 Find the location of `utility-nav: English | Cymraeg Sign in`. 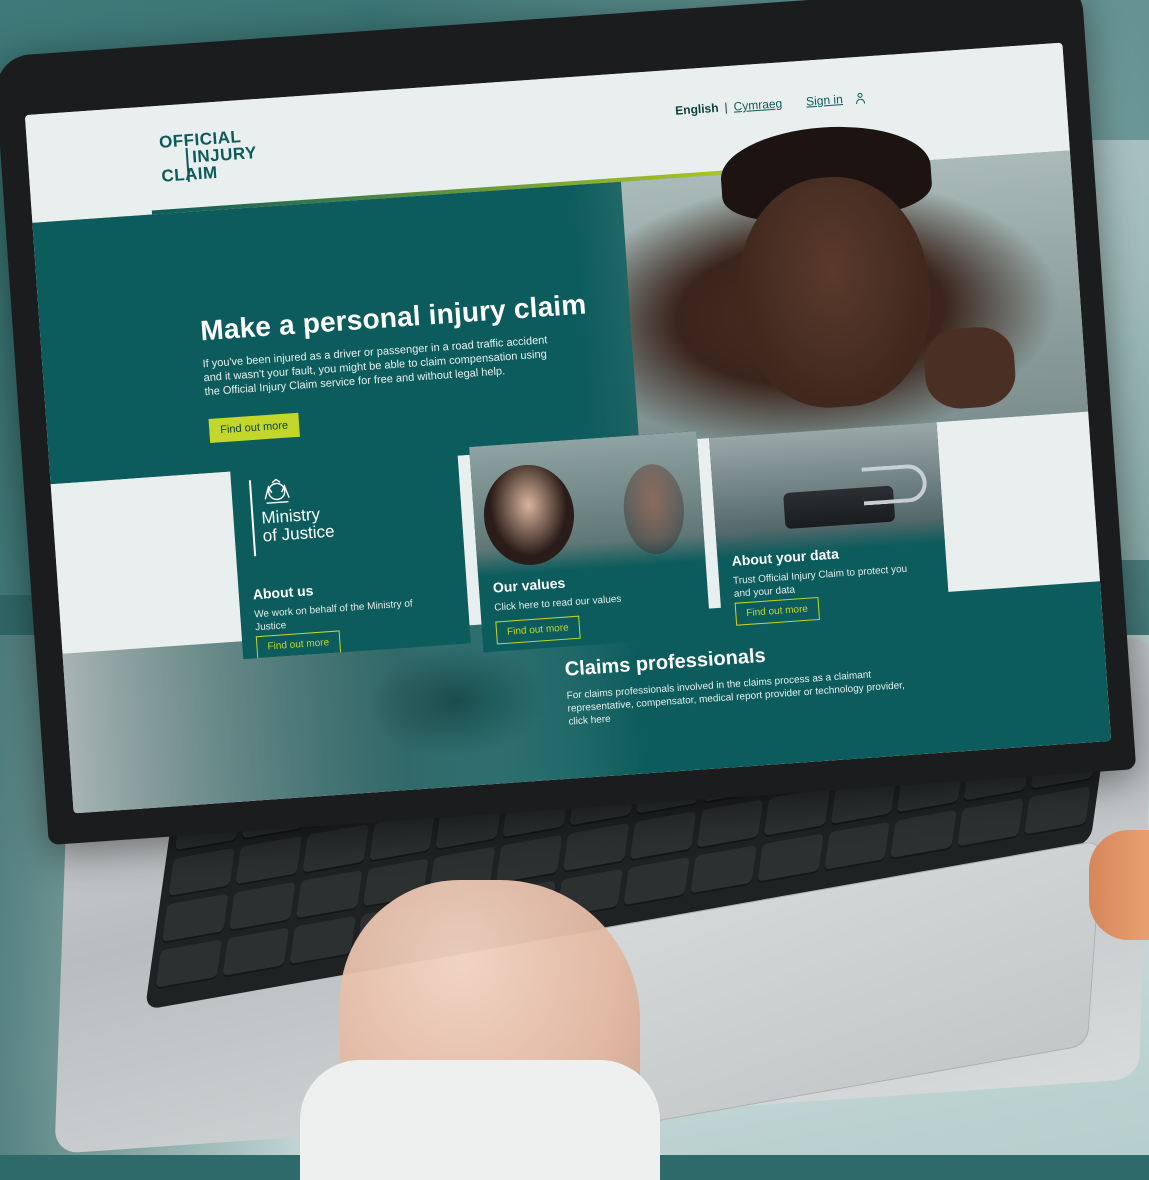

utility-nav: English | Cymraeg Sign in is located at coordinates (770, 104).